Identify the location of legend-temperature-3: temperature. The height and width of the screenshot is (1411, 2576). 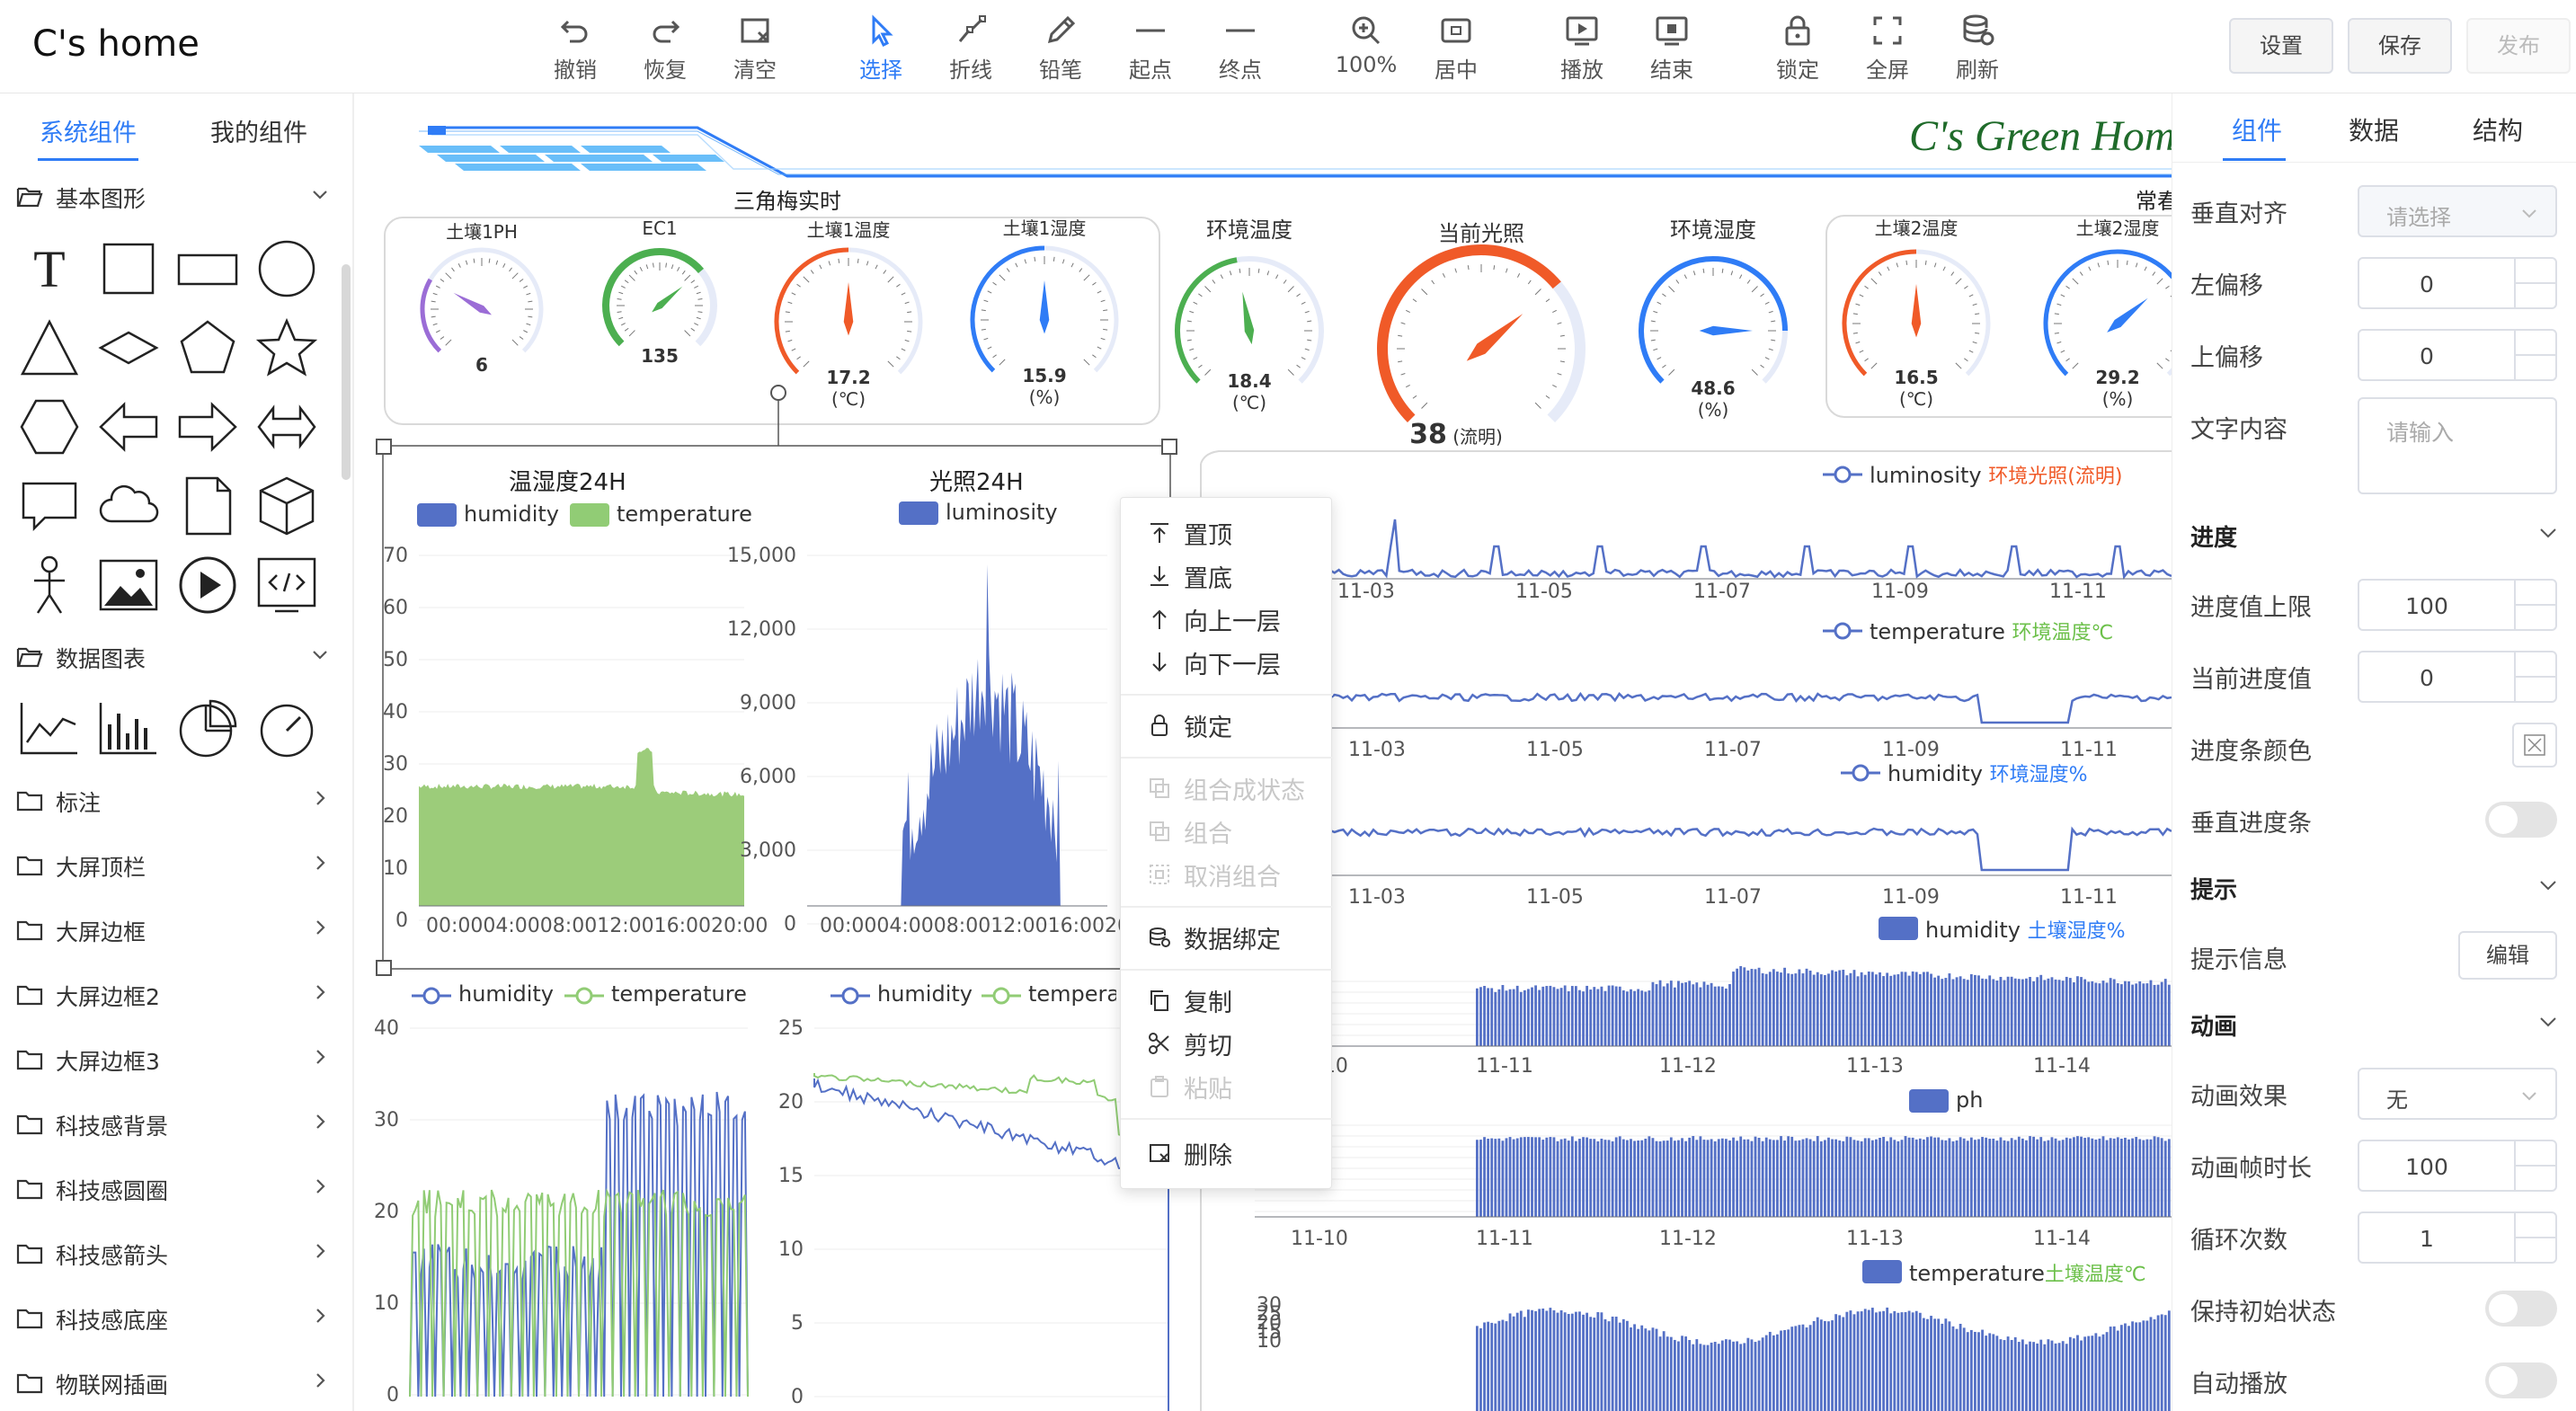
(1049, 994).